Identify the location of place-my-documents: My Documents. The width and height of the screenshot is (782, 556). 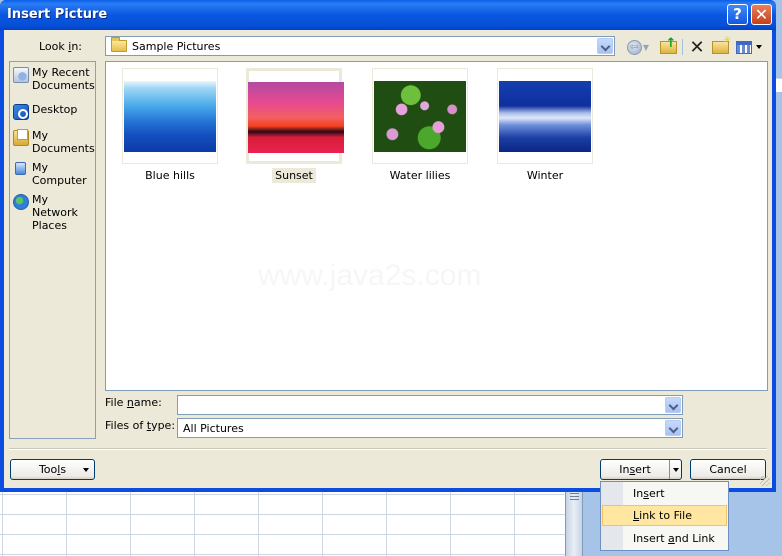
(52, 142).